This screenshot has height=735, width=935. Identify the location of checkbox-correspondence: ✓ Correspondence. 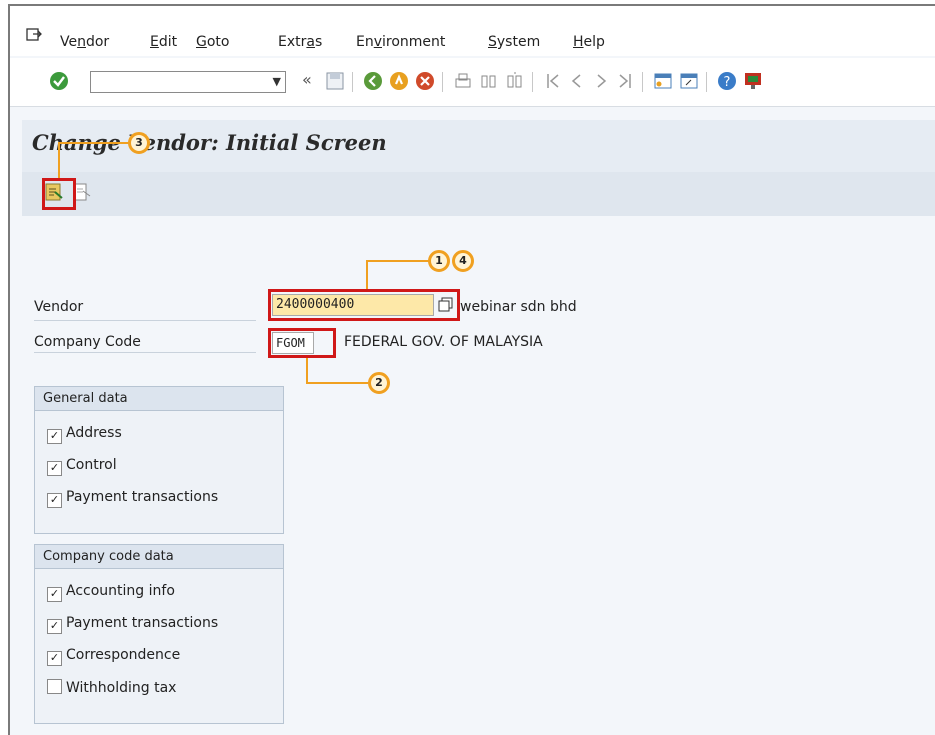
(113, 656).